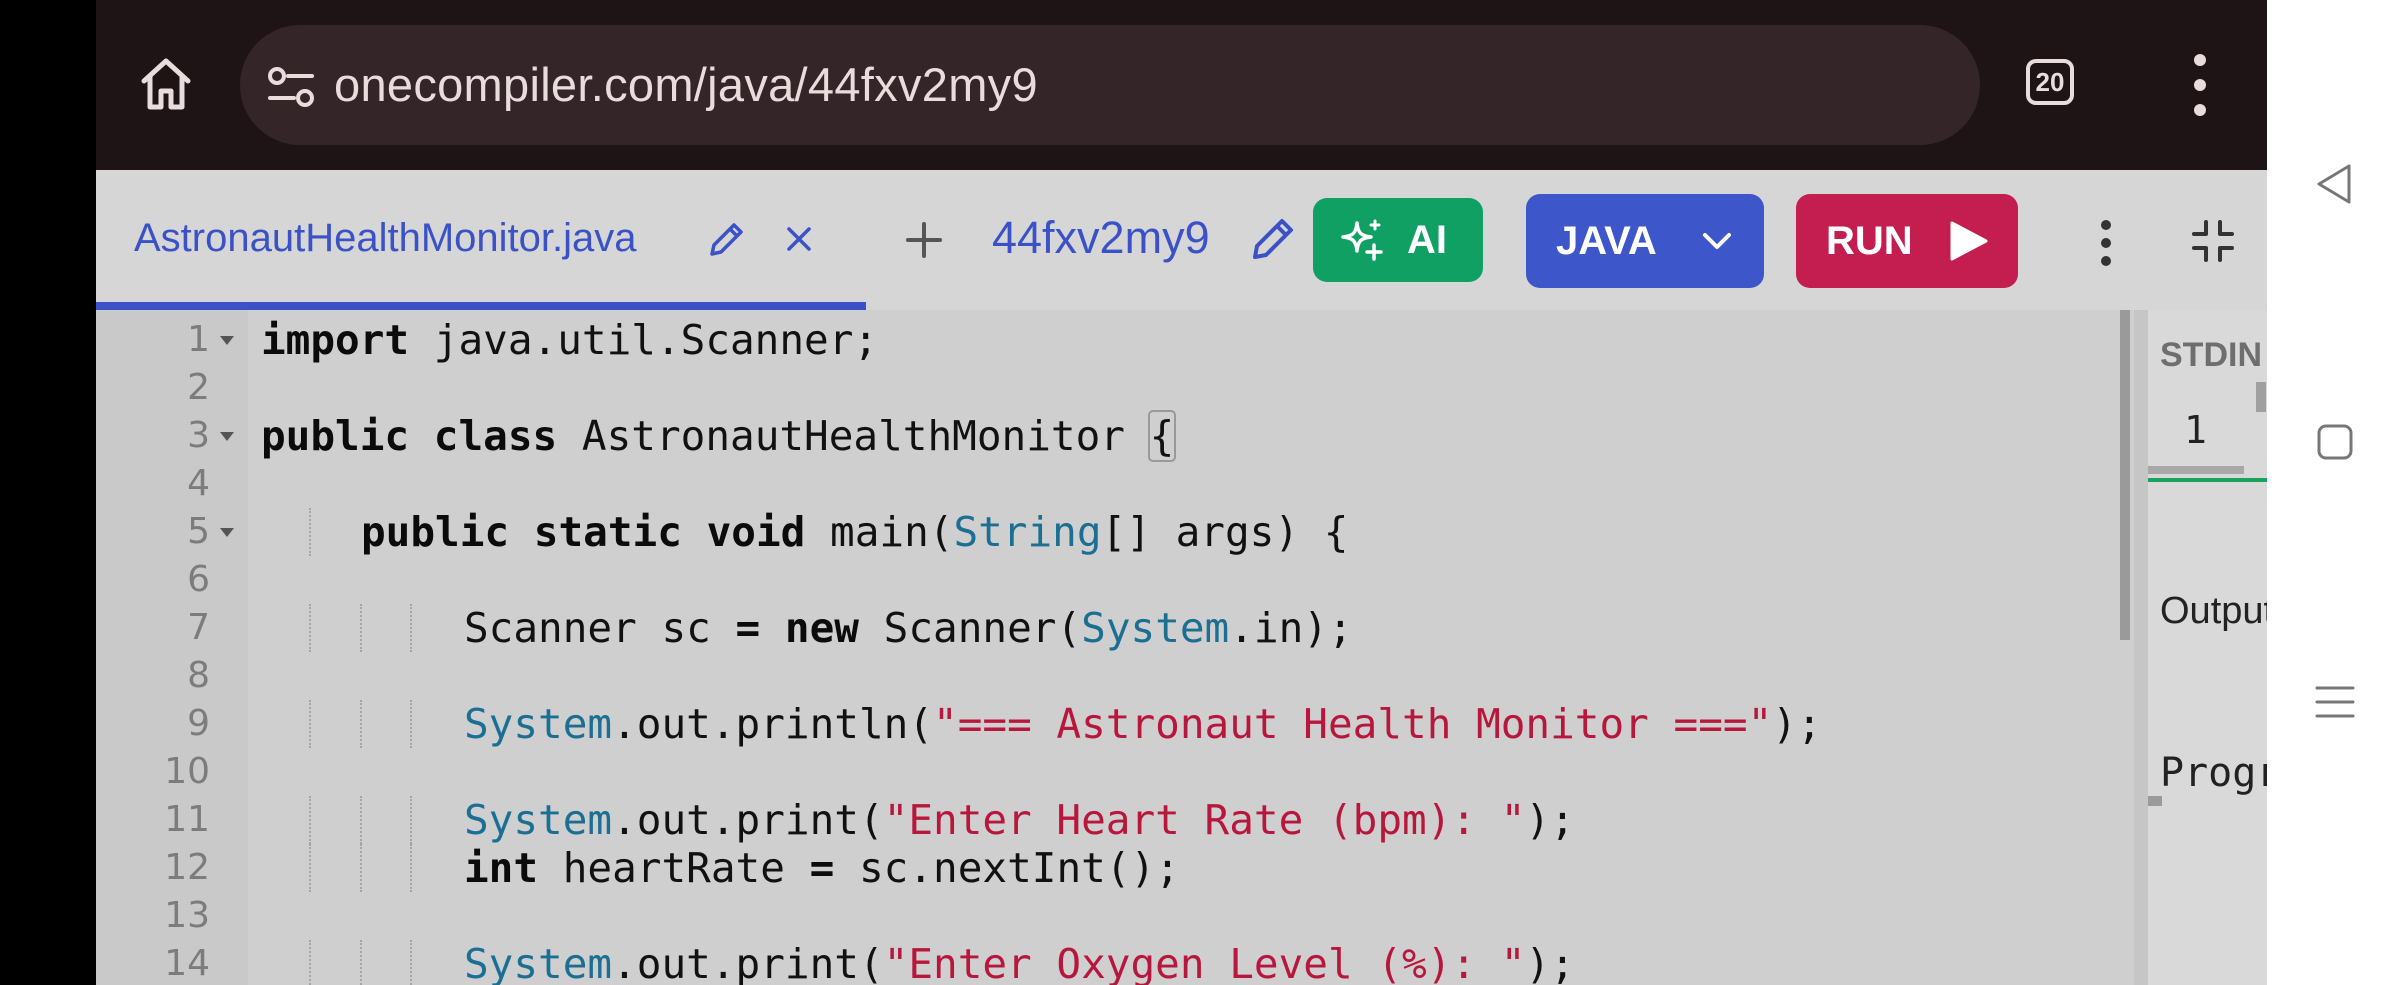  Describe the element at coordinates (198, 531) in the screenshot. I see `line-number: 5` at that location.